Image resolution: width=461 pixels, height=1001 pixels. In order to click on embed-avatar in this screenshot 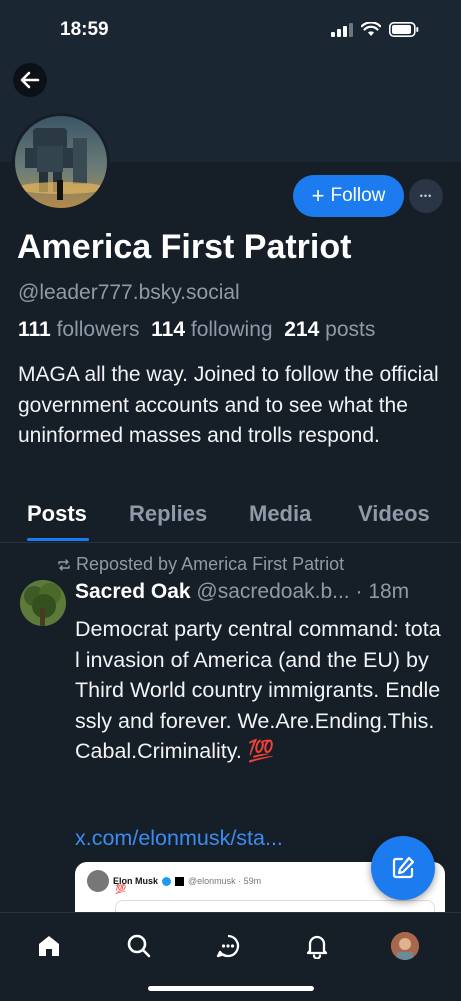, I will do `click(98, 881)`.